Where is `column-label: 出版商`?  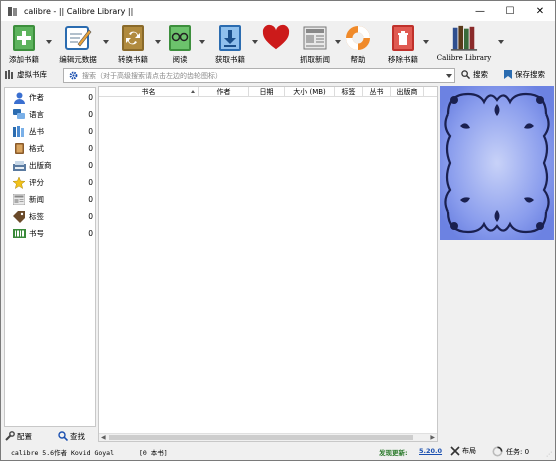
column-label: 出版商 is located at coordinates (407, 92).